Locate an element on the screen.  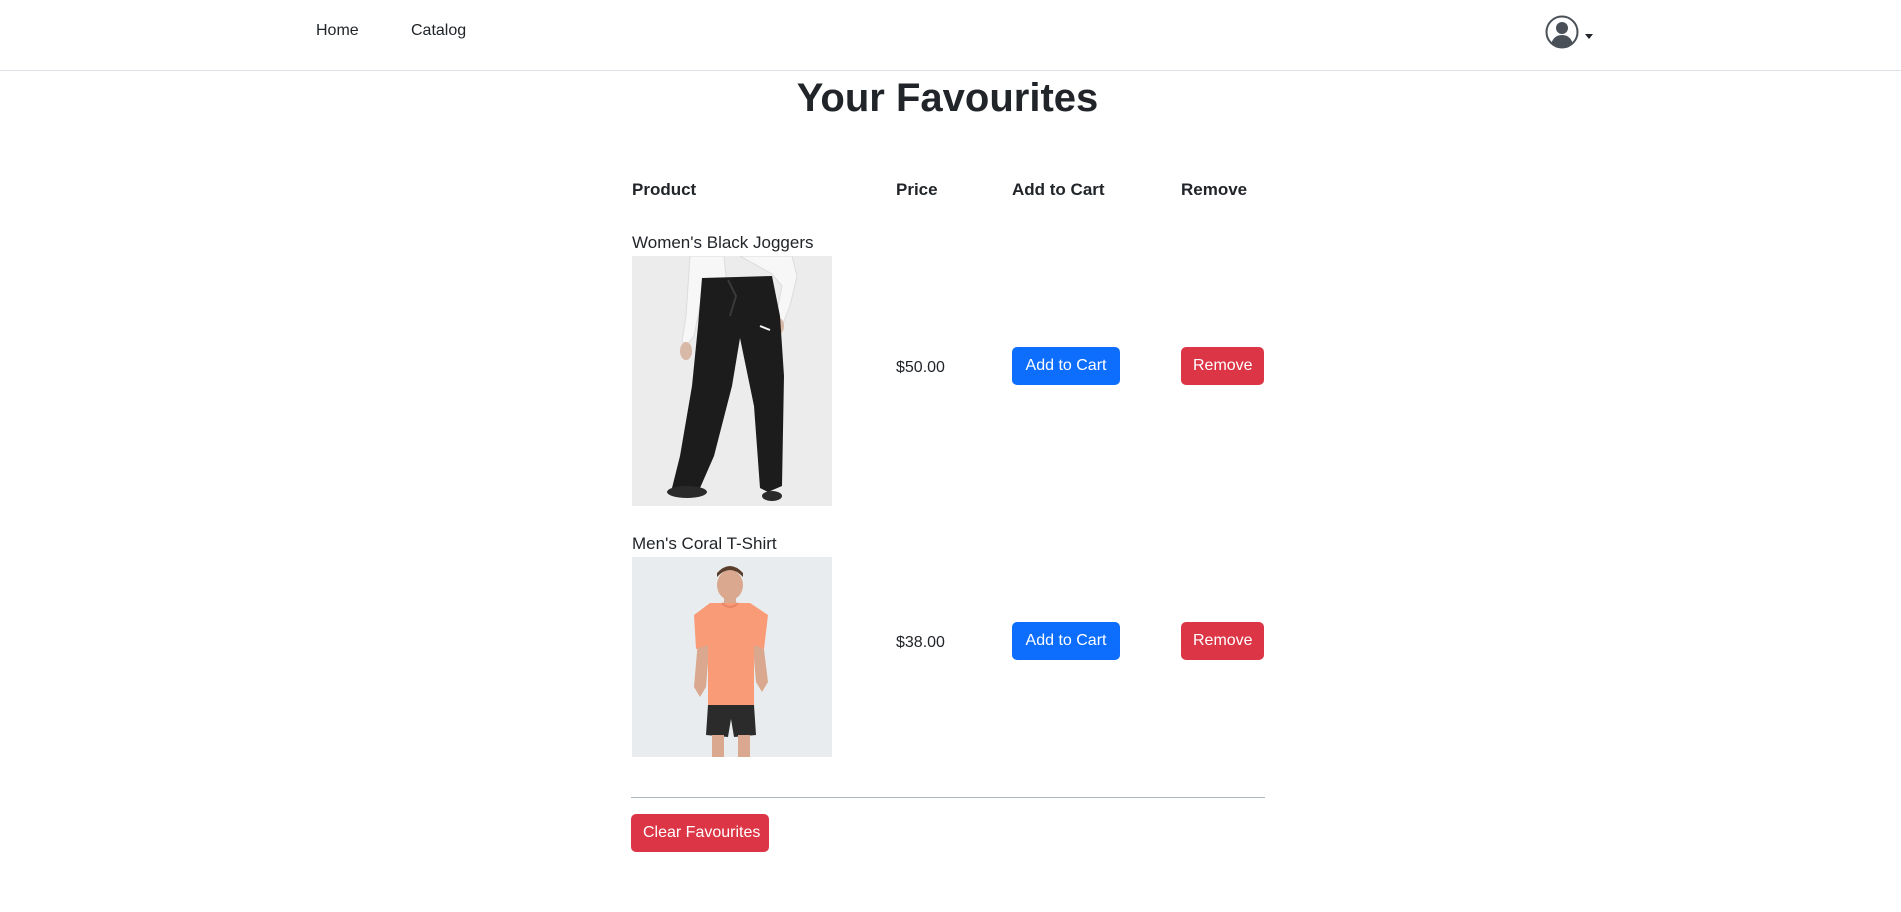
product-name: Men's Coral T-Shirt is located at coordinates (704, 543).